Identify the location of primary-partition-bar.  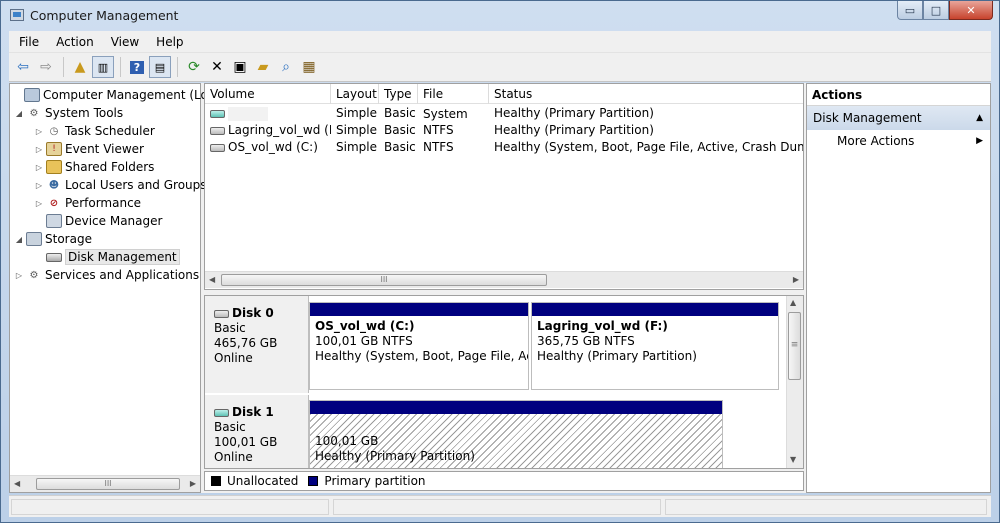
(419, 309).